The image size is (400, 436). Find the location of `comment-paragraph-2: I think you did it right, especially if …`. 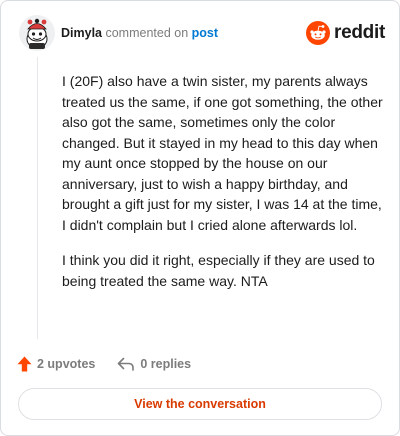

comment-paragraph-2: I think you did it right, especially if … is located at coordinates (218, 270).